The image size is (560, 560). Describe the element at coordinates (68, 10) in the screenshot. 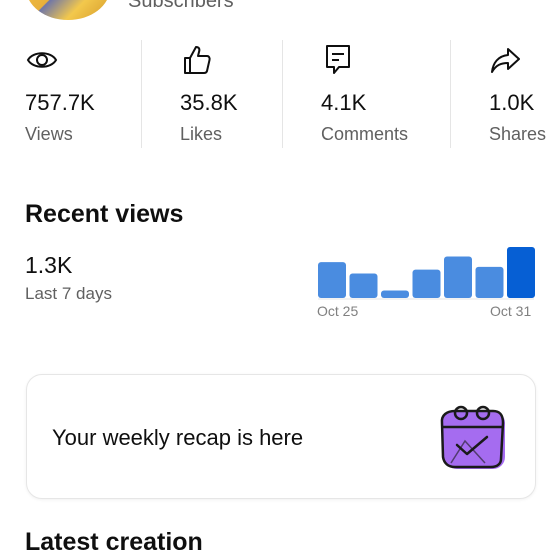

I see `channel-avatar` at that location.